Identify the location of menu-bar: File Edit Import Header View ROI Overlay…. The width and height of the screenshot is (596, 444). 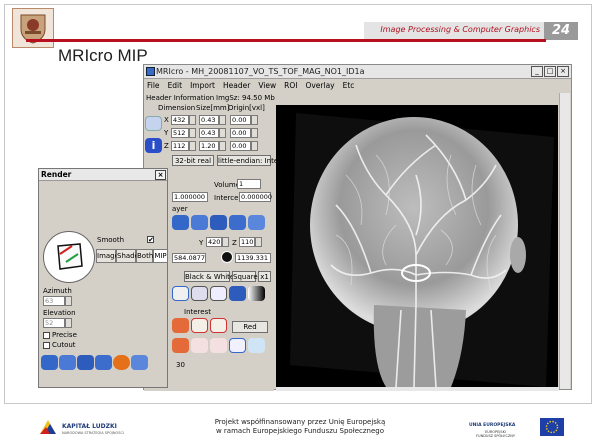
(357, 86).